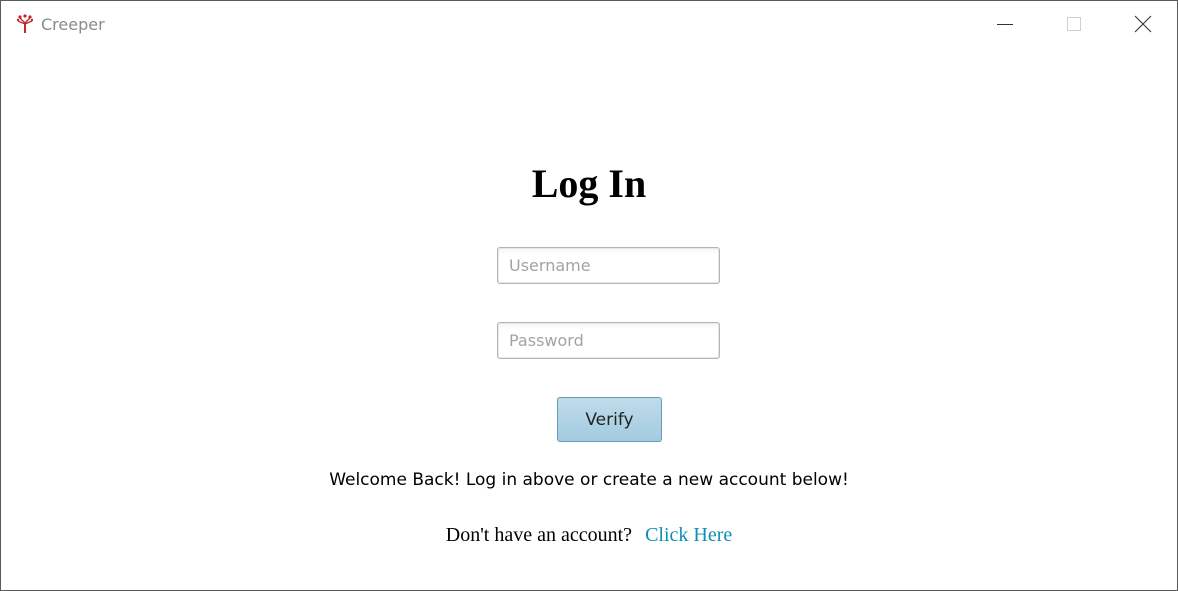 Image resolution: width=1178 pixels, height=591 pixels. What do you see at coordinates (25, 23) in the screenshot?
I see `creeper-logo-icon` at bounding box center [25, 23].